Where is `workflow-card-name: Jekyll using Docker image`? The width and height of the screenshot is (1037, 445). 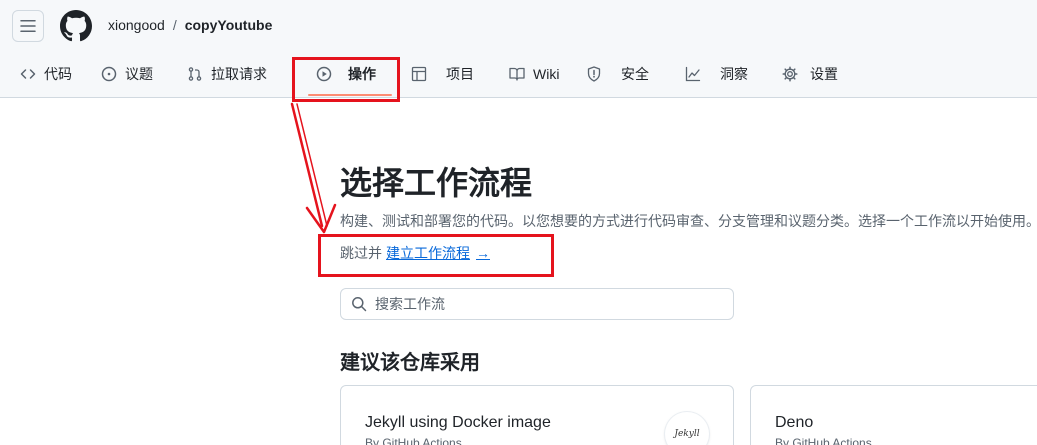 workflow-card-name: Jekyll using Docker image is located at coordinates (458, 422).